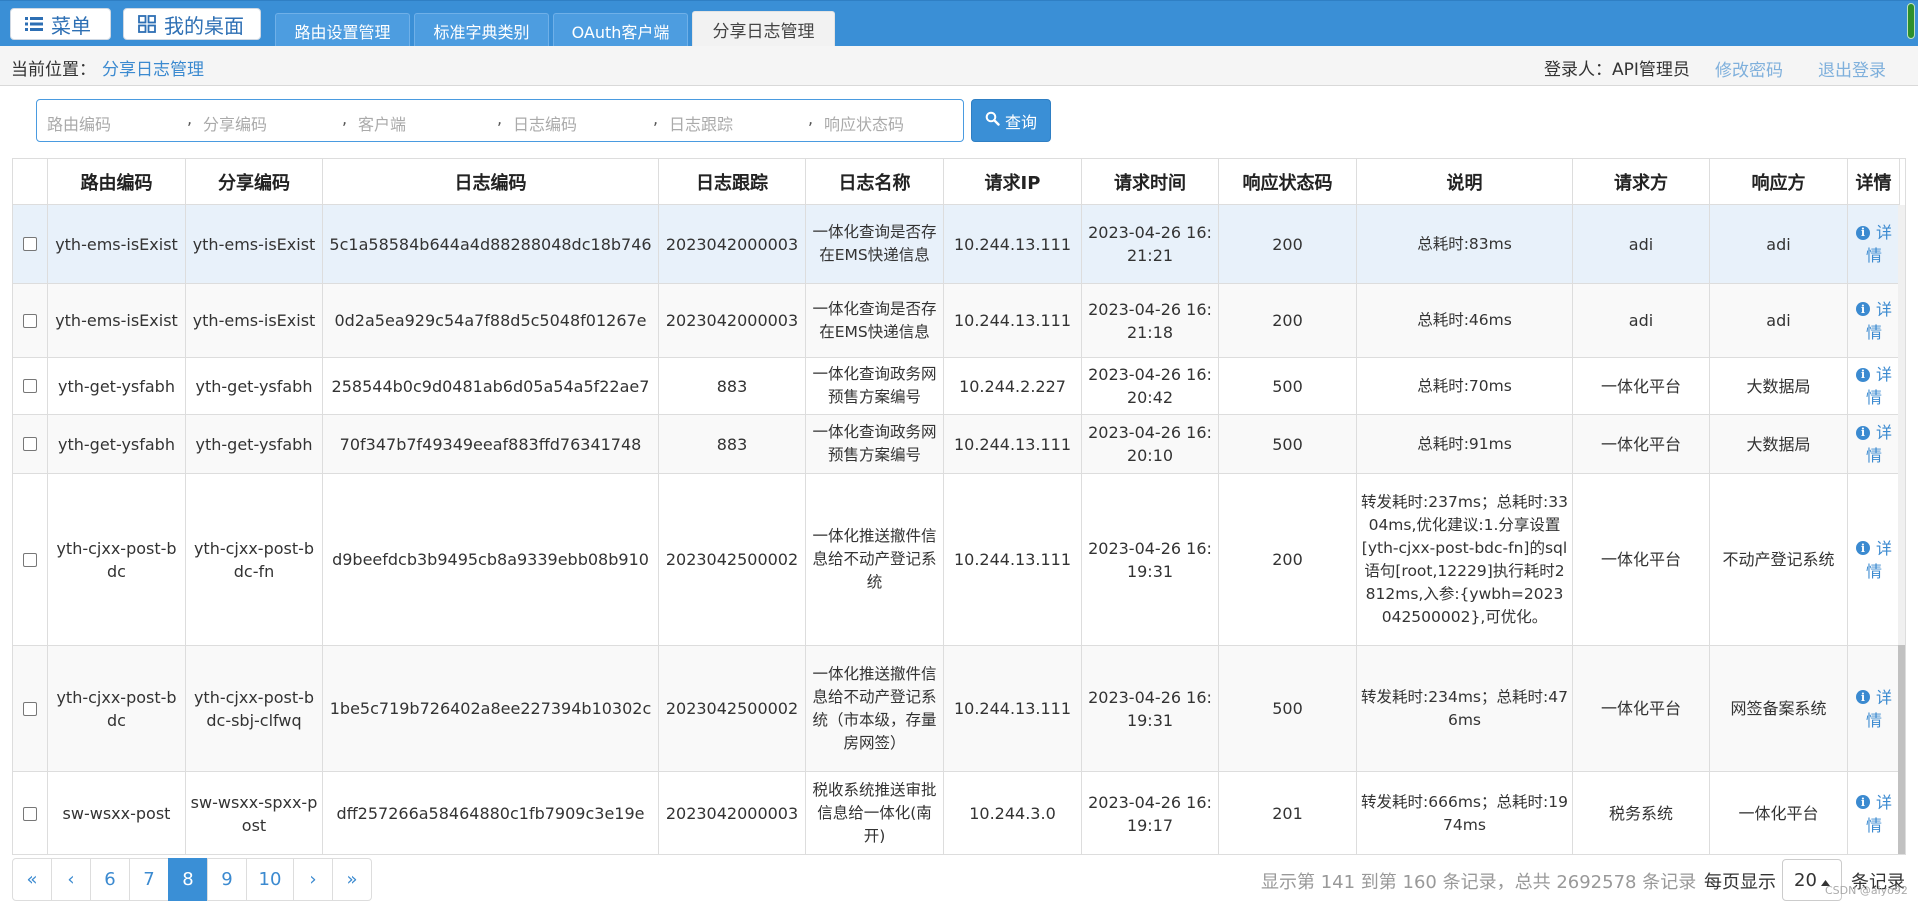  What do you see at coordinates (382, 123) in the screenshot?
I see `client-placeholder: 客户端` at bounding box center [382, 123].